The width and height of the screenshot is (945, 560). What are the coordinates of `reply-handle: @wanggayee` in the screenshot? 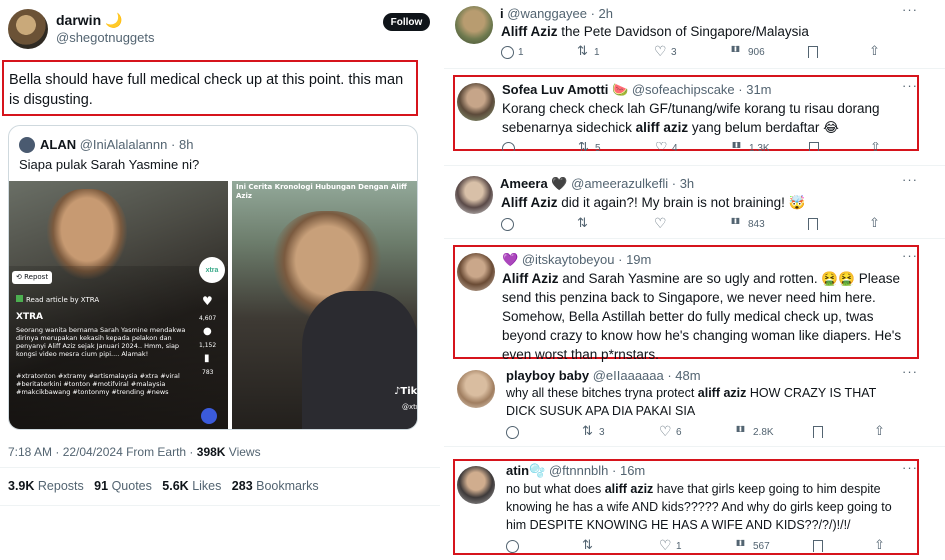 It's located at (547, 13).